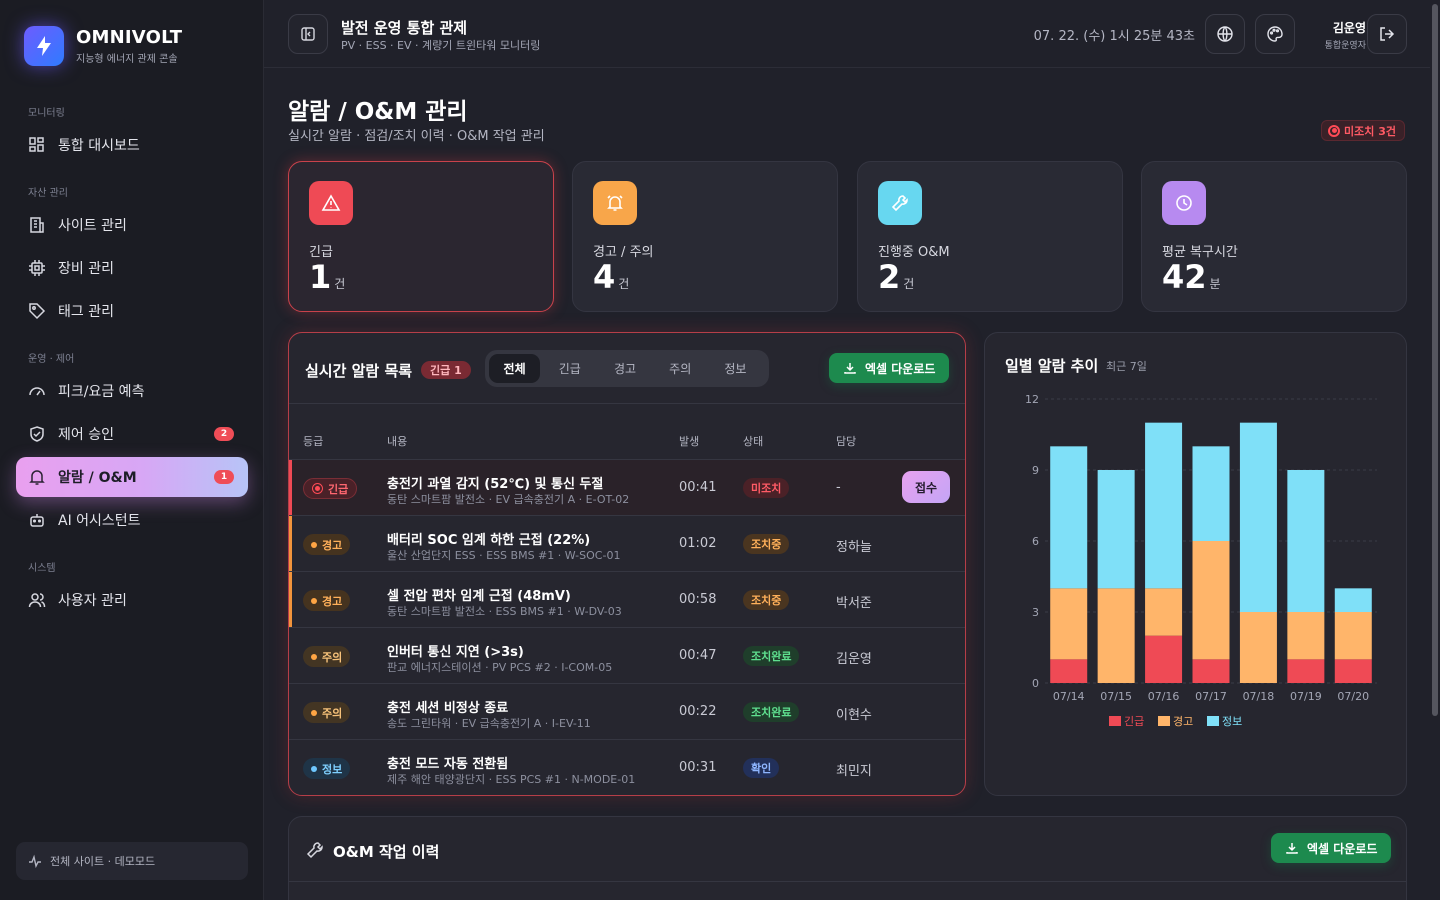  I want to click on stat-card-om-in-progress: 진행중 O&M 2건, so click(990, 236).